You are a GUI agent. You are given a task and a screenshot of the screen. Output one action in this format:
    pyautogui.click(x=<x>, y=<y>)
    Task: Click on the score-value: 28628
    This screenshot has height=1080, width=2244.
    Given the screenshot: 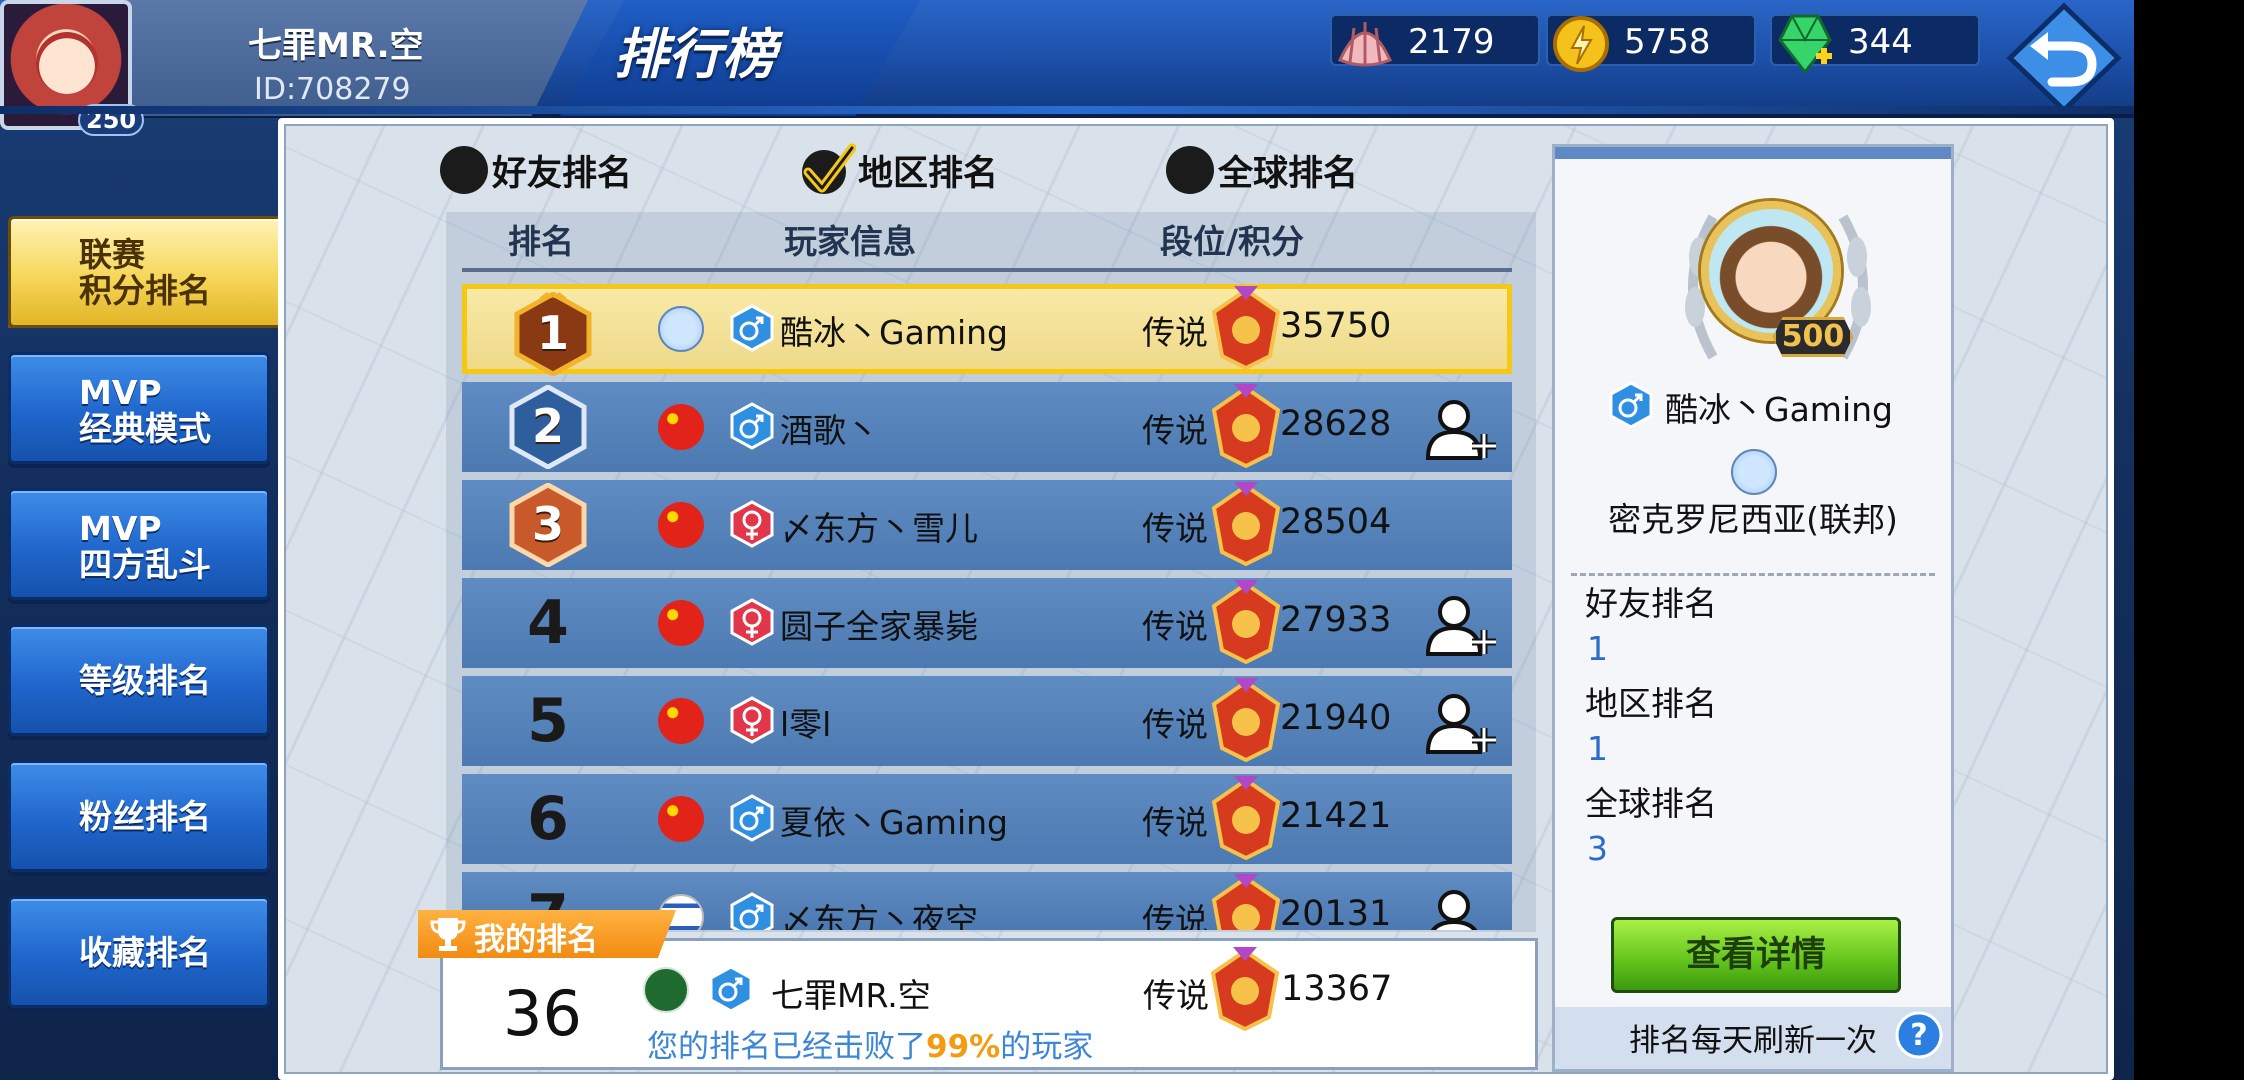 What is the action you would take?
    pyautogui.click(x=1336, y=424)
    